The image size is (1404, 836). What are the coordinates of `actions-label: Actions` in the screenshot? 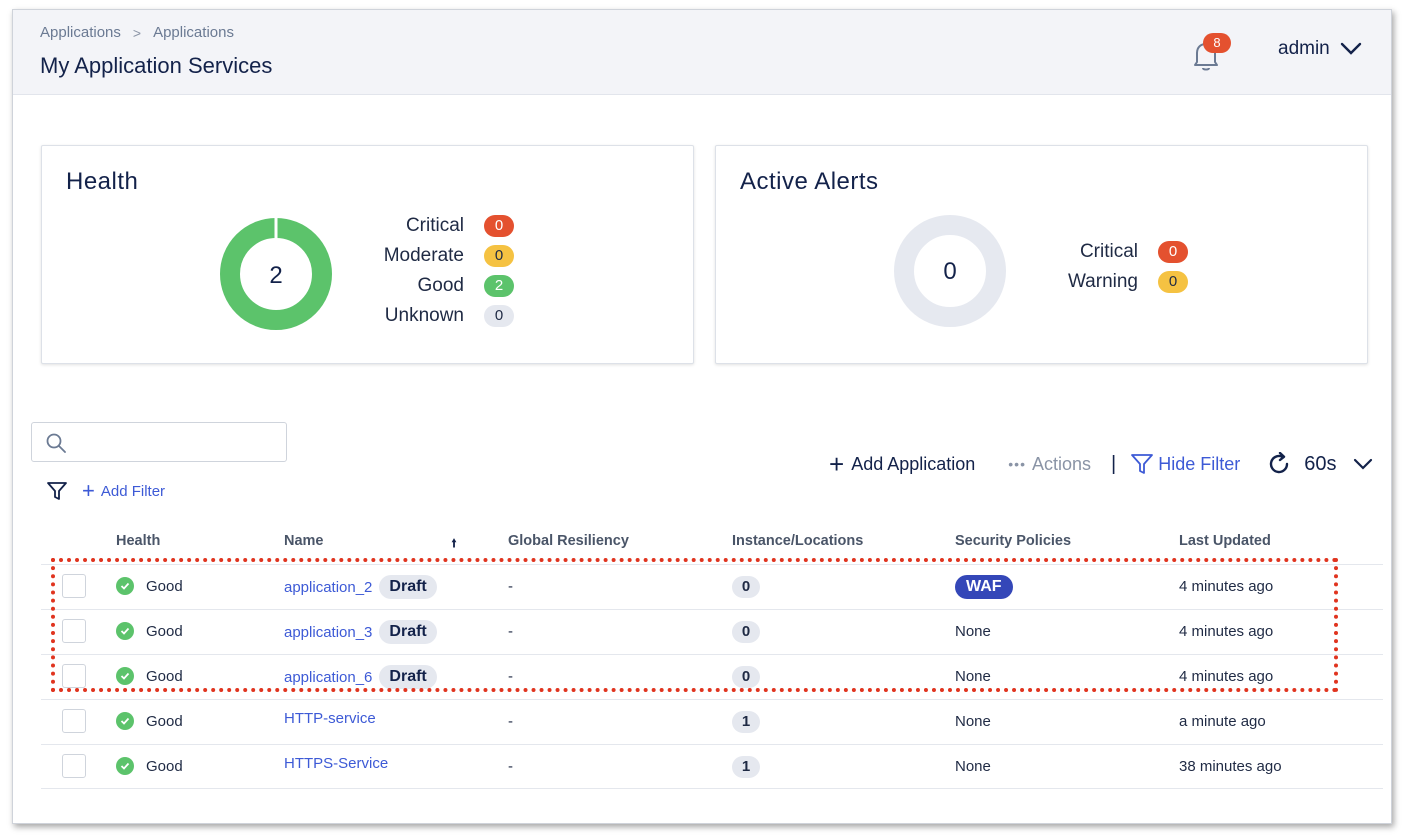 It's located at (1062, 463).